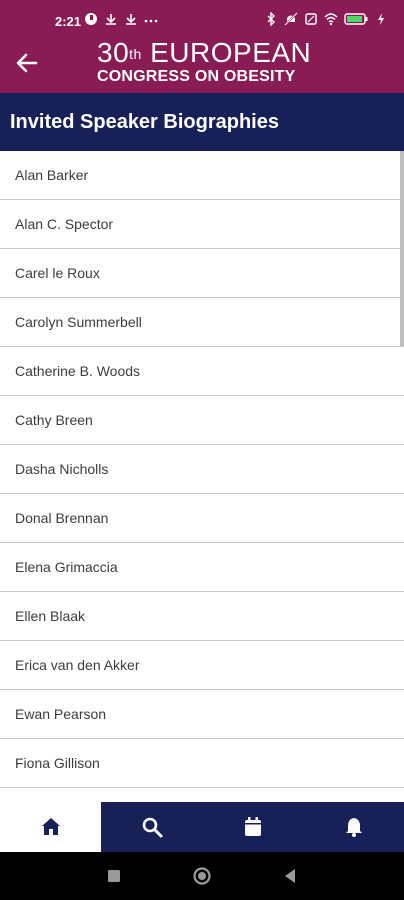  Describe the element at coordinates (290, 876) in the screenshot. I see `back-triangle-icon` at that location.